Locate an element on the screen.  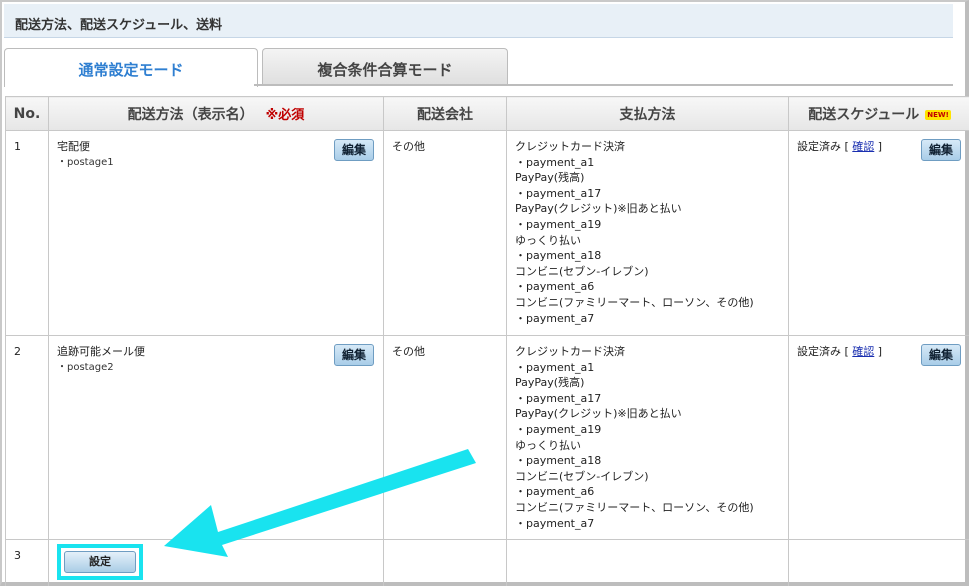
col-header-method: 配送方法（表示名） ※必須 is located at coordinates (216, 113).